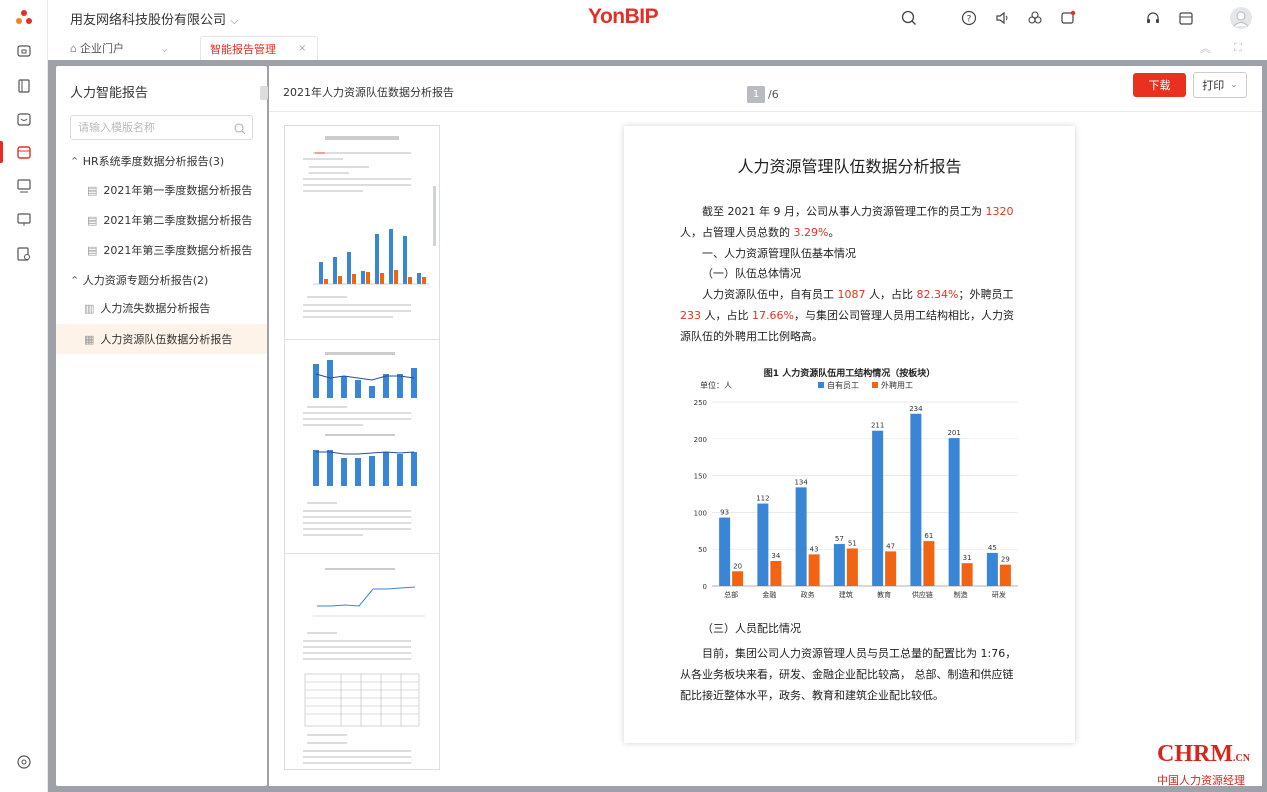 The image size is (1267, 792). What do you see at coordinates (700, 440) in the screenshot?
I see `y-tick-label: 200` at bounding box center [700, 440].